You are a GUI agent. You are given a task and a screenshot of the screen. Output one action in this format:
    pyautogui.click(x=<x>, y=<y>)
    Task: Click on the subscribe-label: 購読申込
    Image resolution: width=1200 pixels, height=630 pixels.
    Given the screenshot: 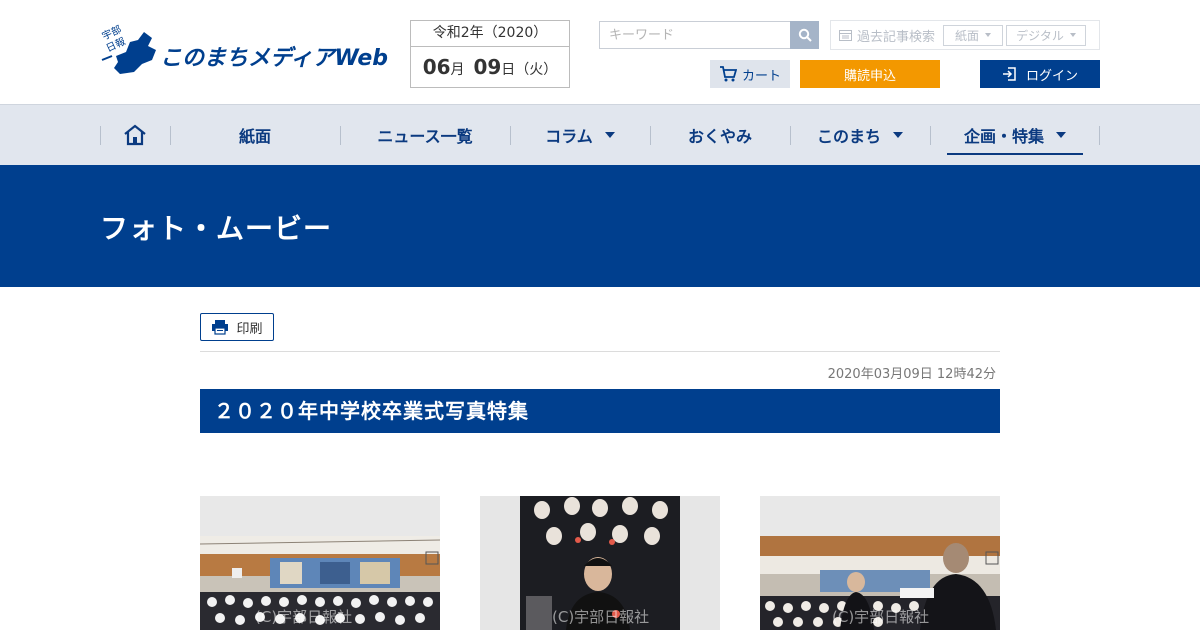 What is the action you would take?
    pyautogui.click(x=869, y=76)
    